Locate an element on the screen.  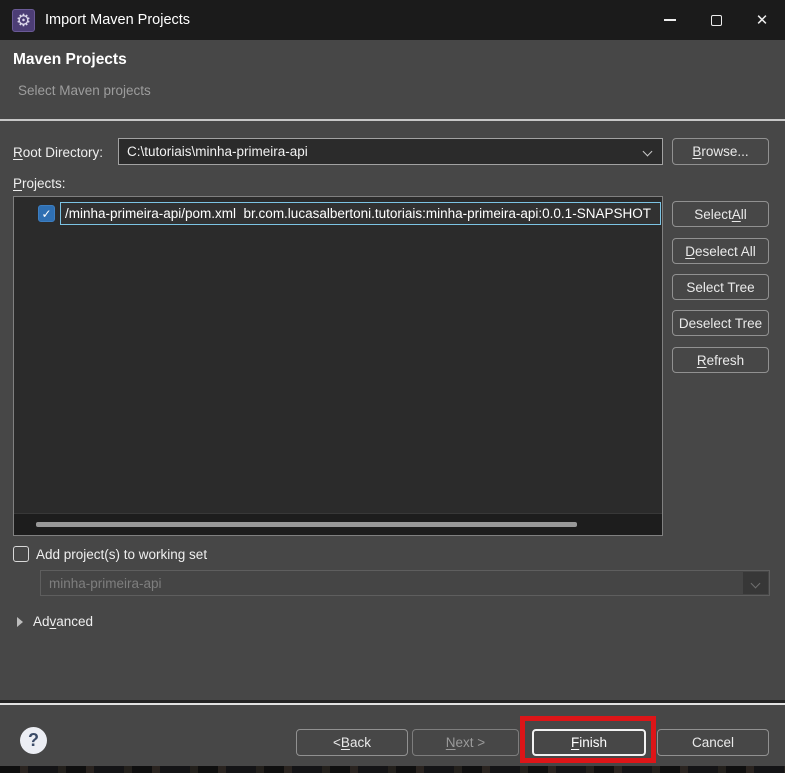
window-title: Import Maven Projects is located at coordinates (118, 20).